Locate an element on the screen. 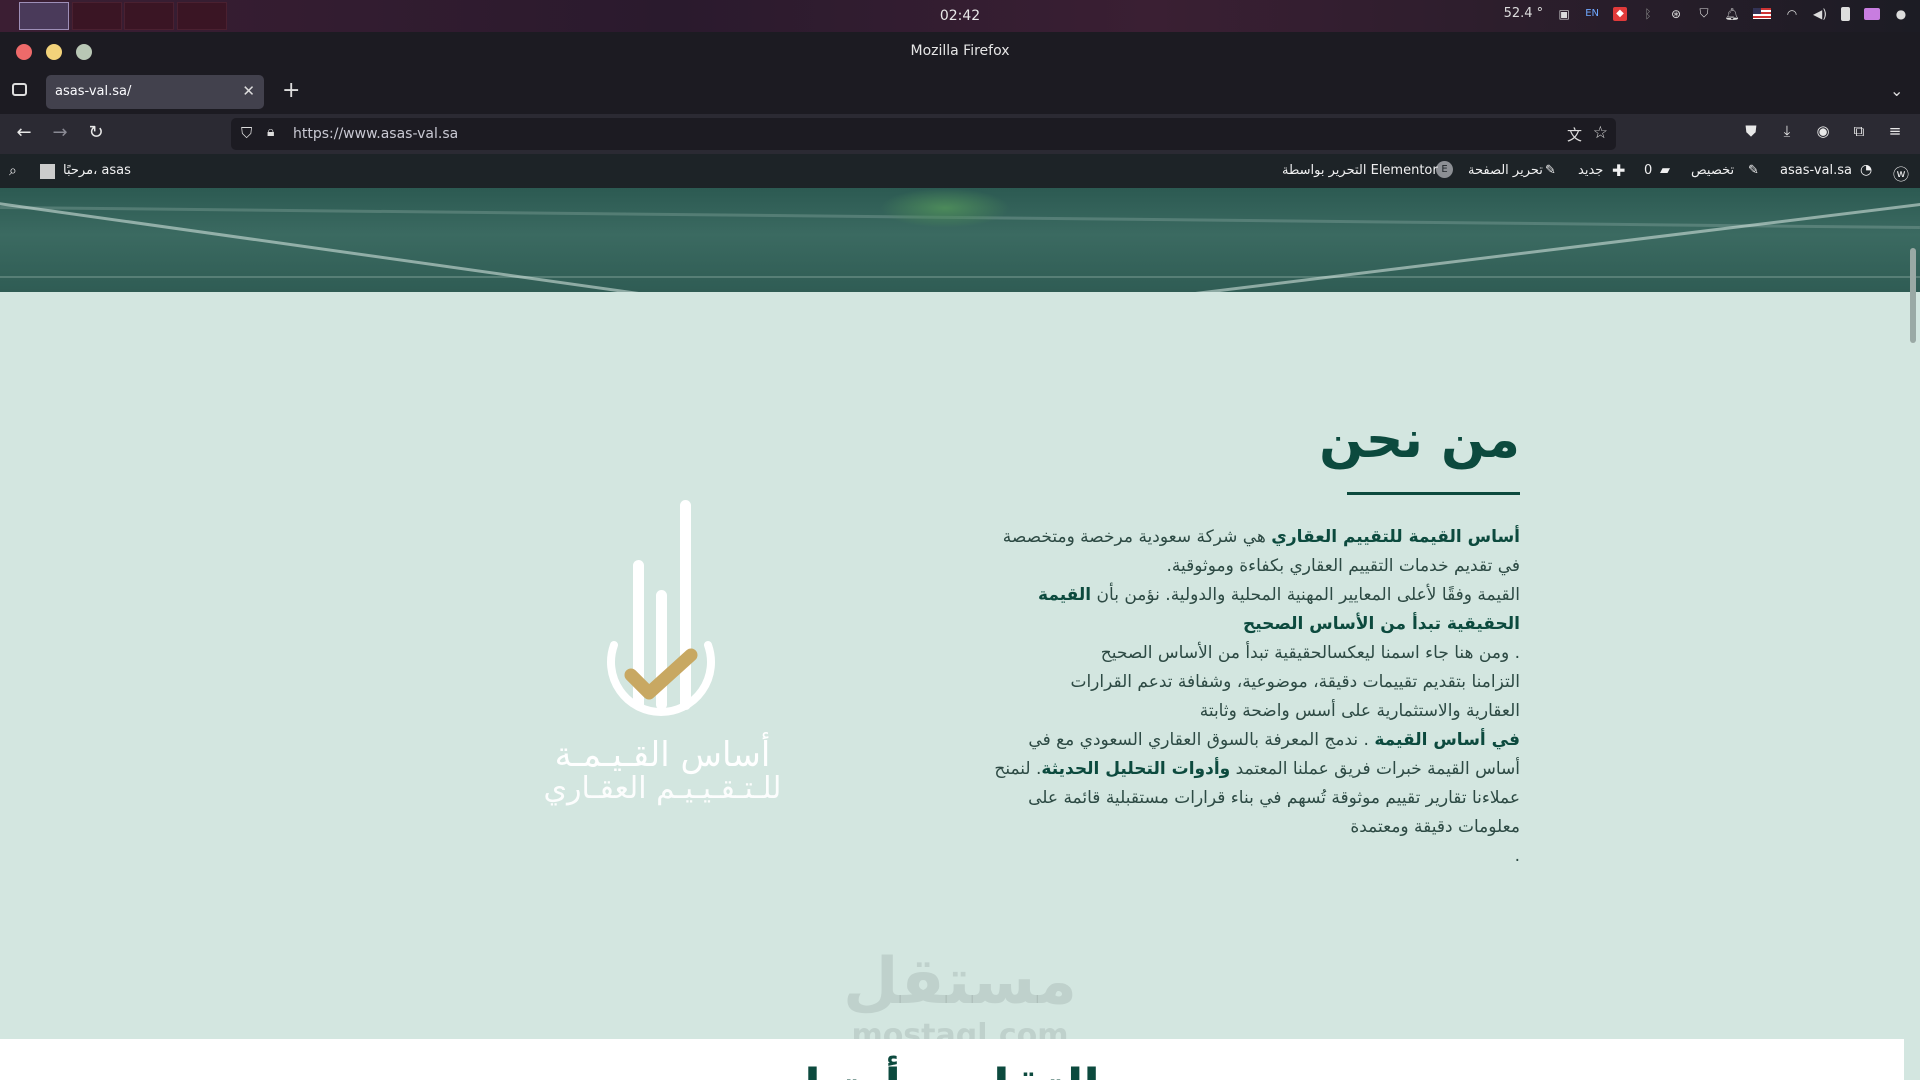 Image resolution: width=1920 pixels, height=1080 pixels. flag-us-icon is located at coordinates (1762, 13).